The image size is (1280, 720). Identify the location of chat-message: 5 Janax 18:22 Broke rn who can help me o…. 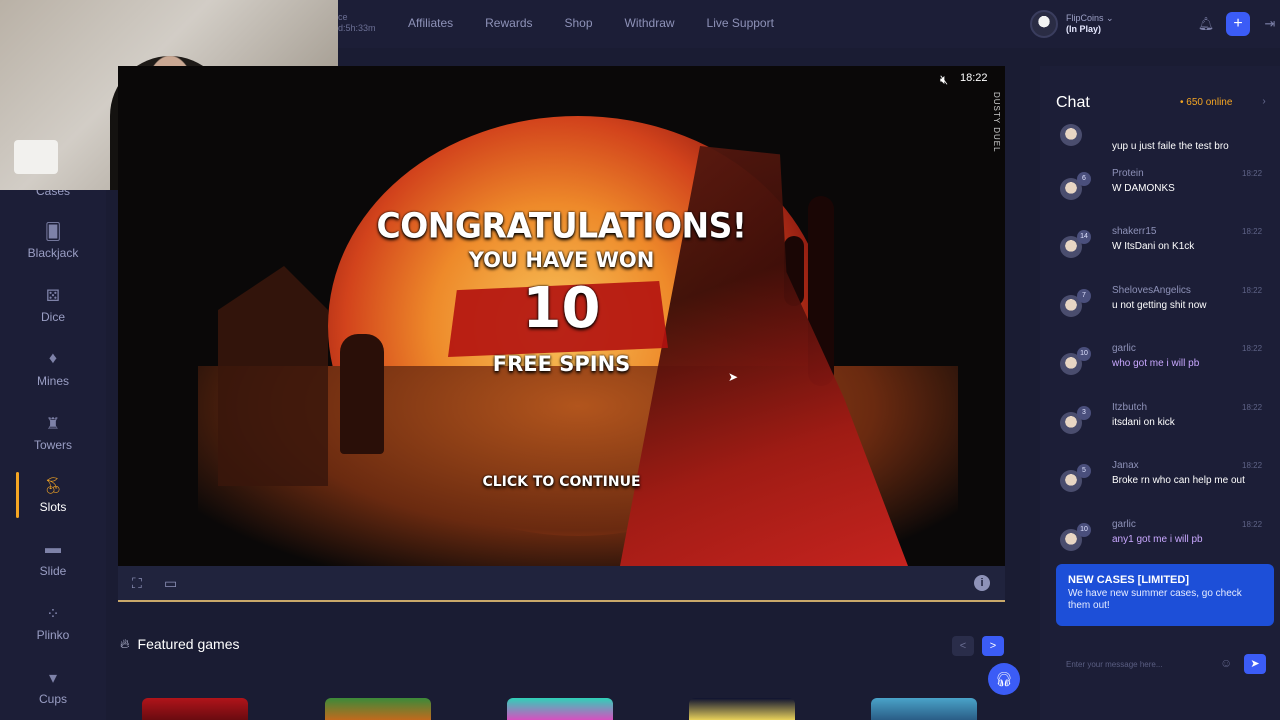
(1160, 485).